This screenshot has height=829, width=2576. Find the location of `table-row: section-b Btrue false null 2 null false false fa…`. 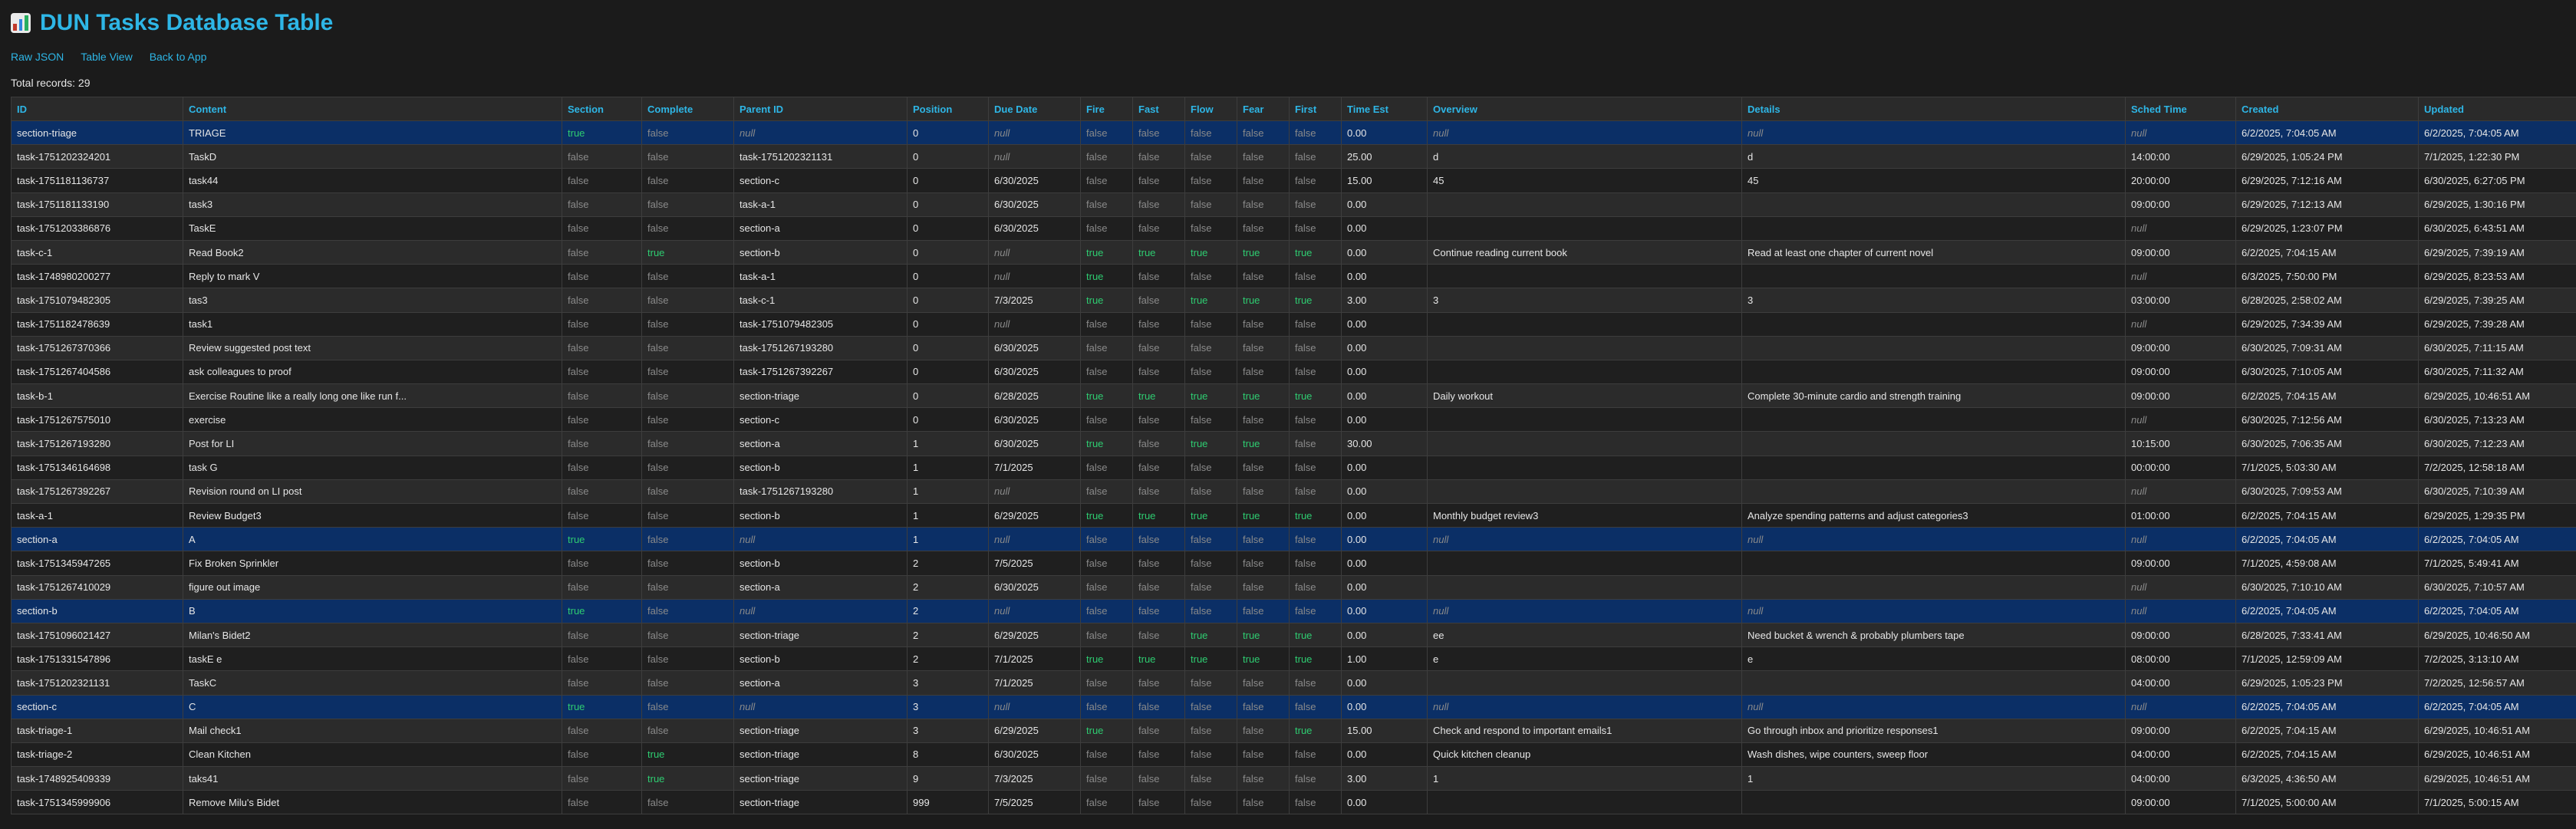

table-row: section-b Btrue false null 2 null false false fa… is located at coordinates (1293, 611).